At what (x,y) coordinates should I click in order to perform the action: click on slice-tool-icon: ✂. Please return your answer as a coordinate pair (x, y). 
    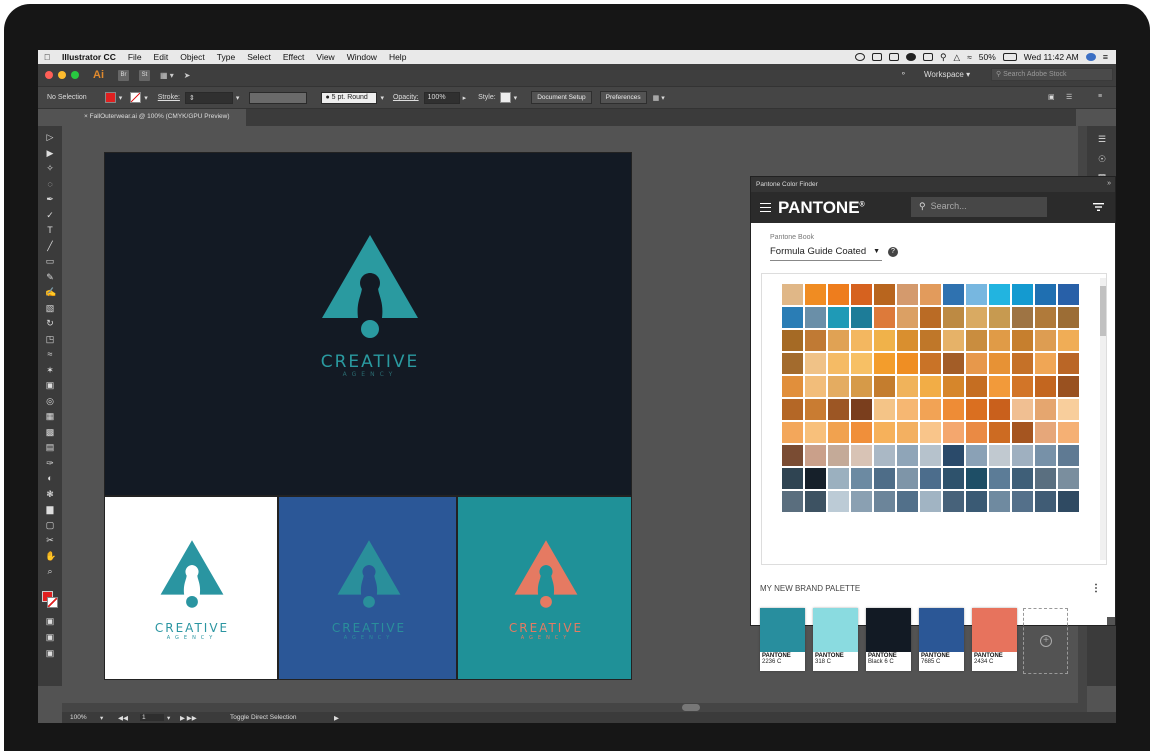
    Looking at the image, I should click on (50, 540).